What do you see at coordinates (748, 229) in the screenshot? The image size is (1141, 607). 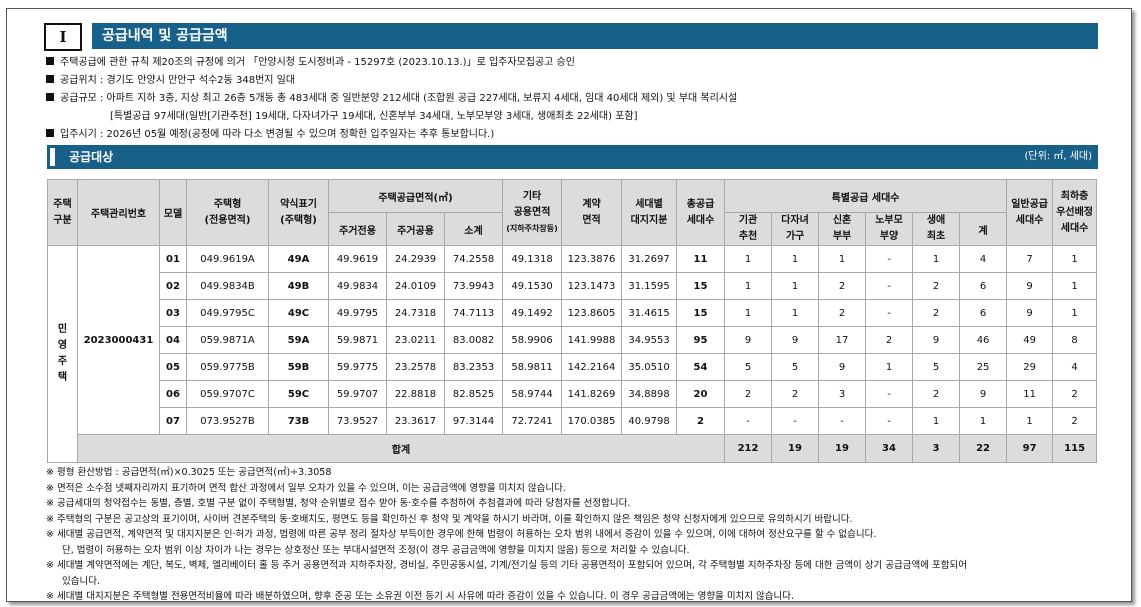 I see `col-institution: 기관 추천` at bounding box center [748, 229].